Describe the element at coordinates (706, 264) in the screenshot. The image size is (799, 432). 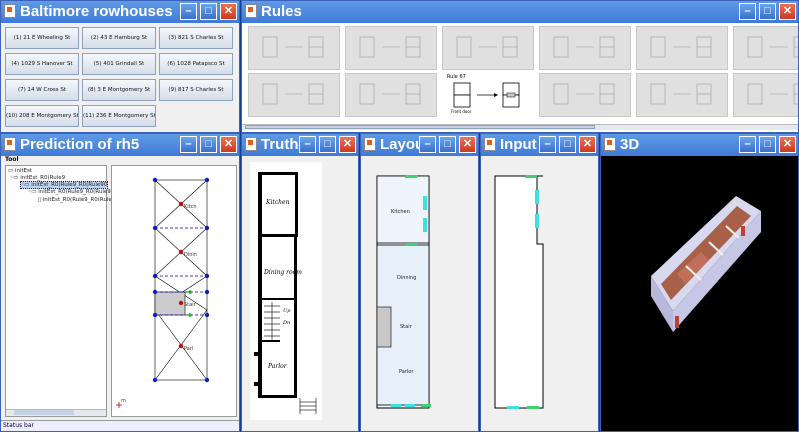
I see `3d-model` at that location.